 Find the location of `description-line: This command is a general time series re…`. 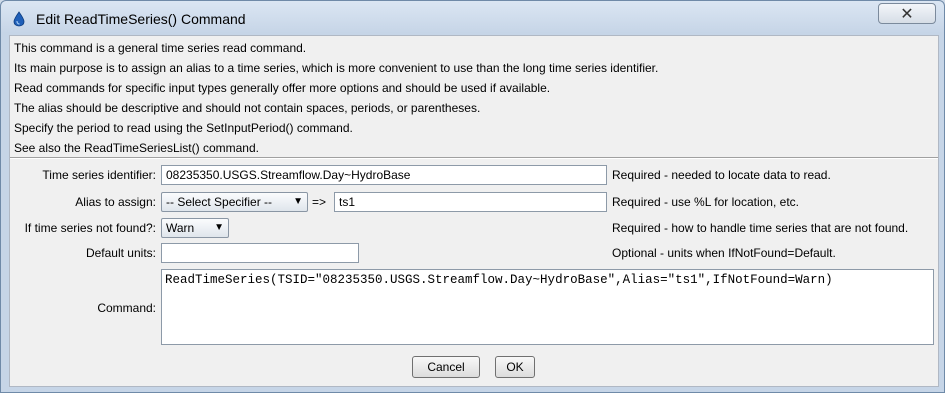

description-line: This command is a general time series re… is located at coordinates (160, 48).